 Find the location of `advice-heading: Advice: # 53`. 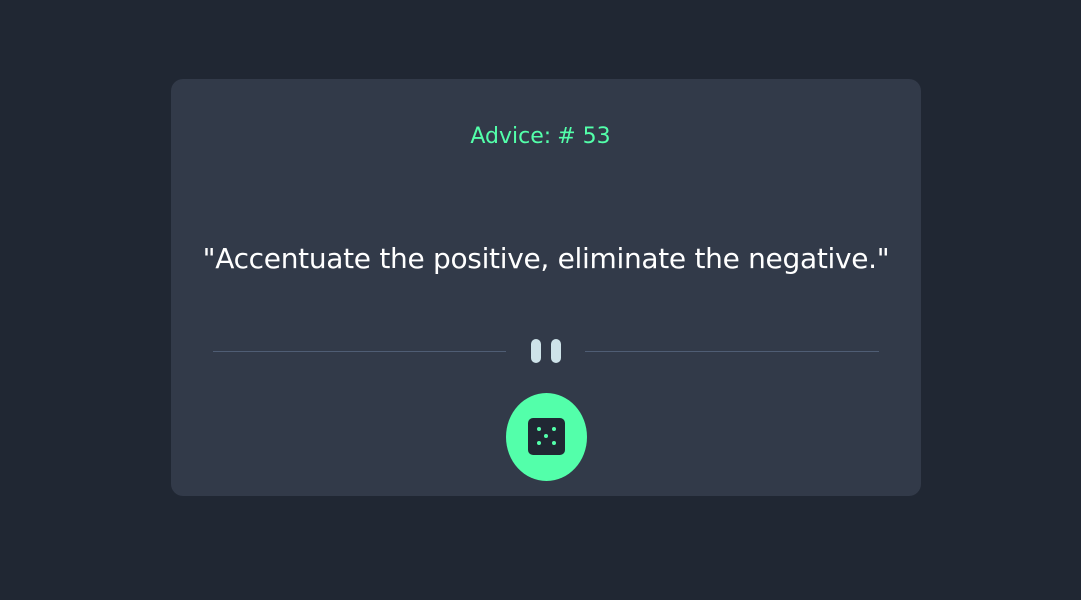

advice-heading: Advice: # 53 is located at coordinates (540, 137).